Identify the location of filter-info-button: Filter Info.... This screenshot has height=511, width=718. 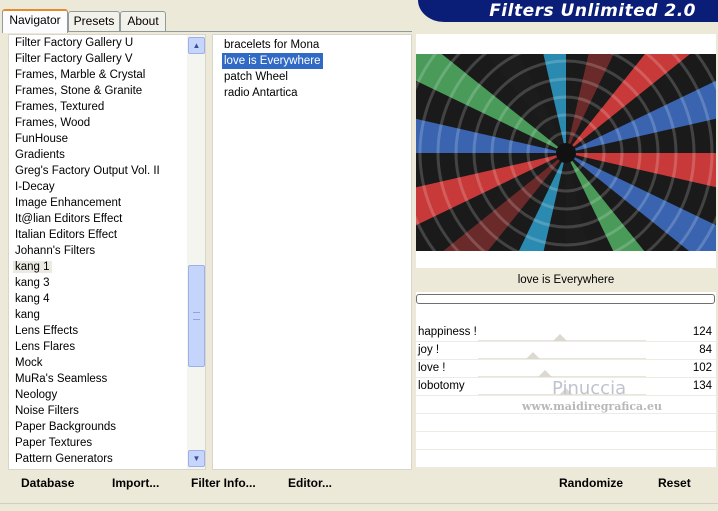
(223, 483).